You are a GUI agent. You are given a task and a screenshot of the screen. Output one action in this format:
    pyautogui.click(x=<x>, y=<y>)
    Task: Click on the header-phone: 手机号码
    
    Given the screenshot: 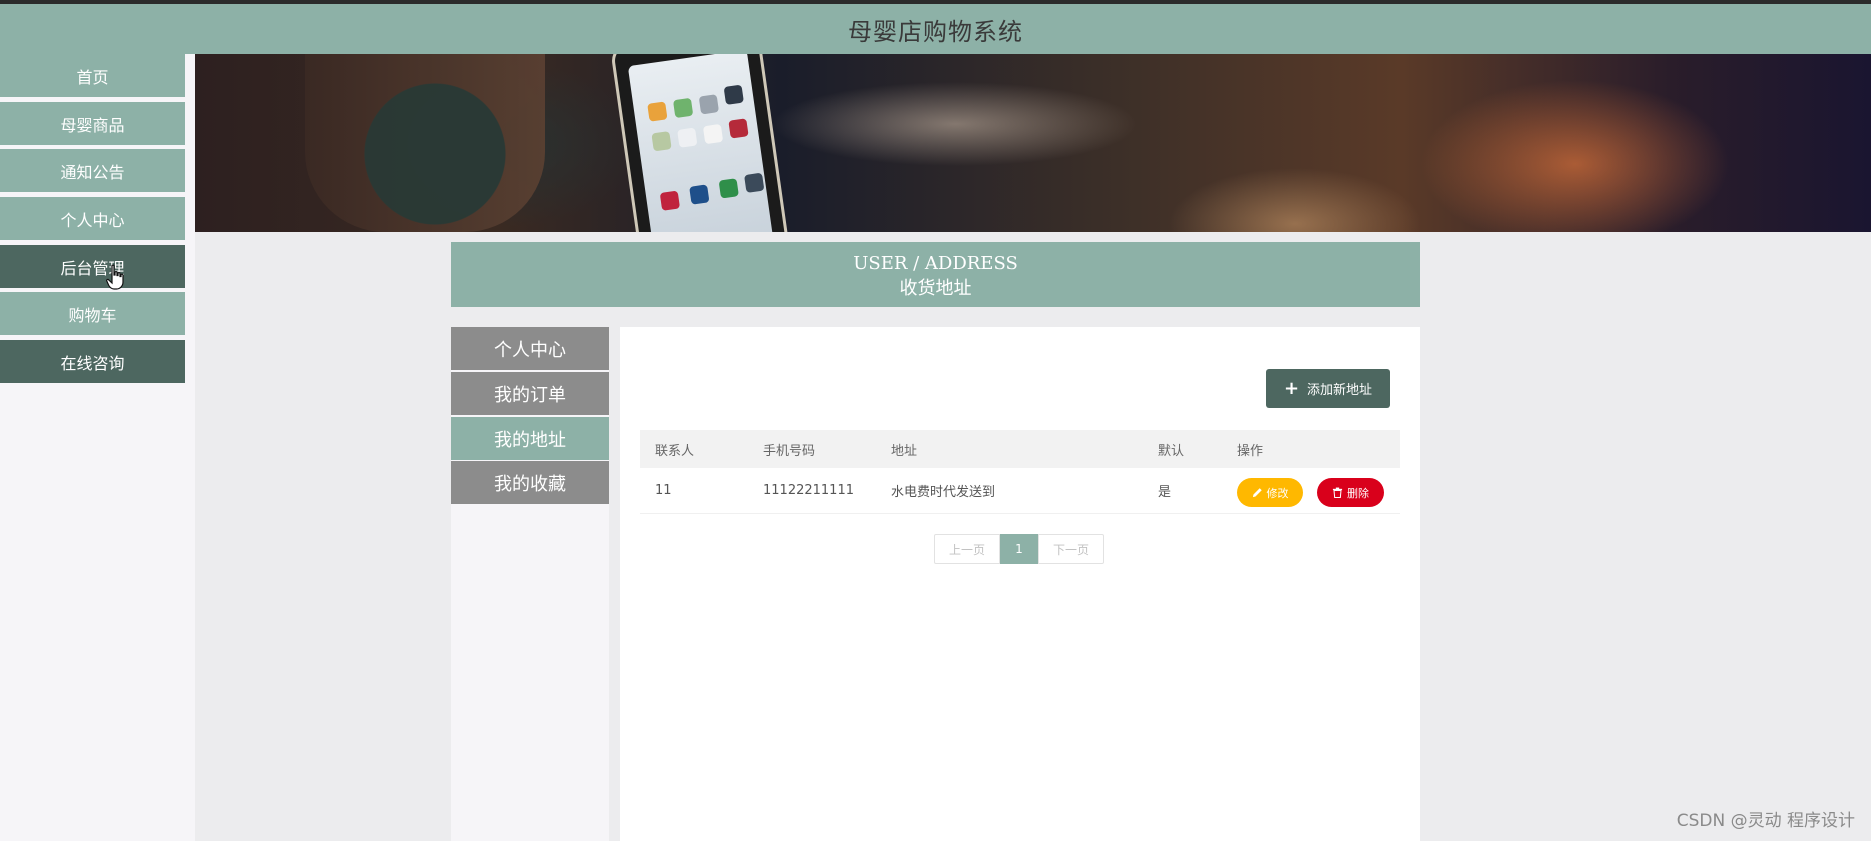 What is the action you would take?
    pyautogui.click(x=789, y=451)
    